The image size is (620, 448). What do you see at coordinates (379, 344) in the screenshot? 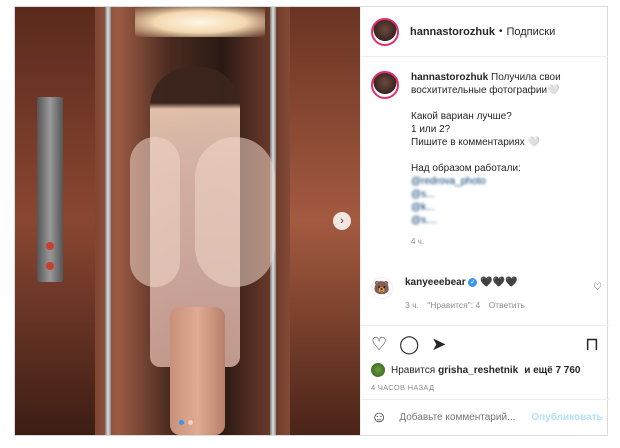
I see `like-icon: ♡` at bounding box center [379, 344].